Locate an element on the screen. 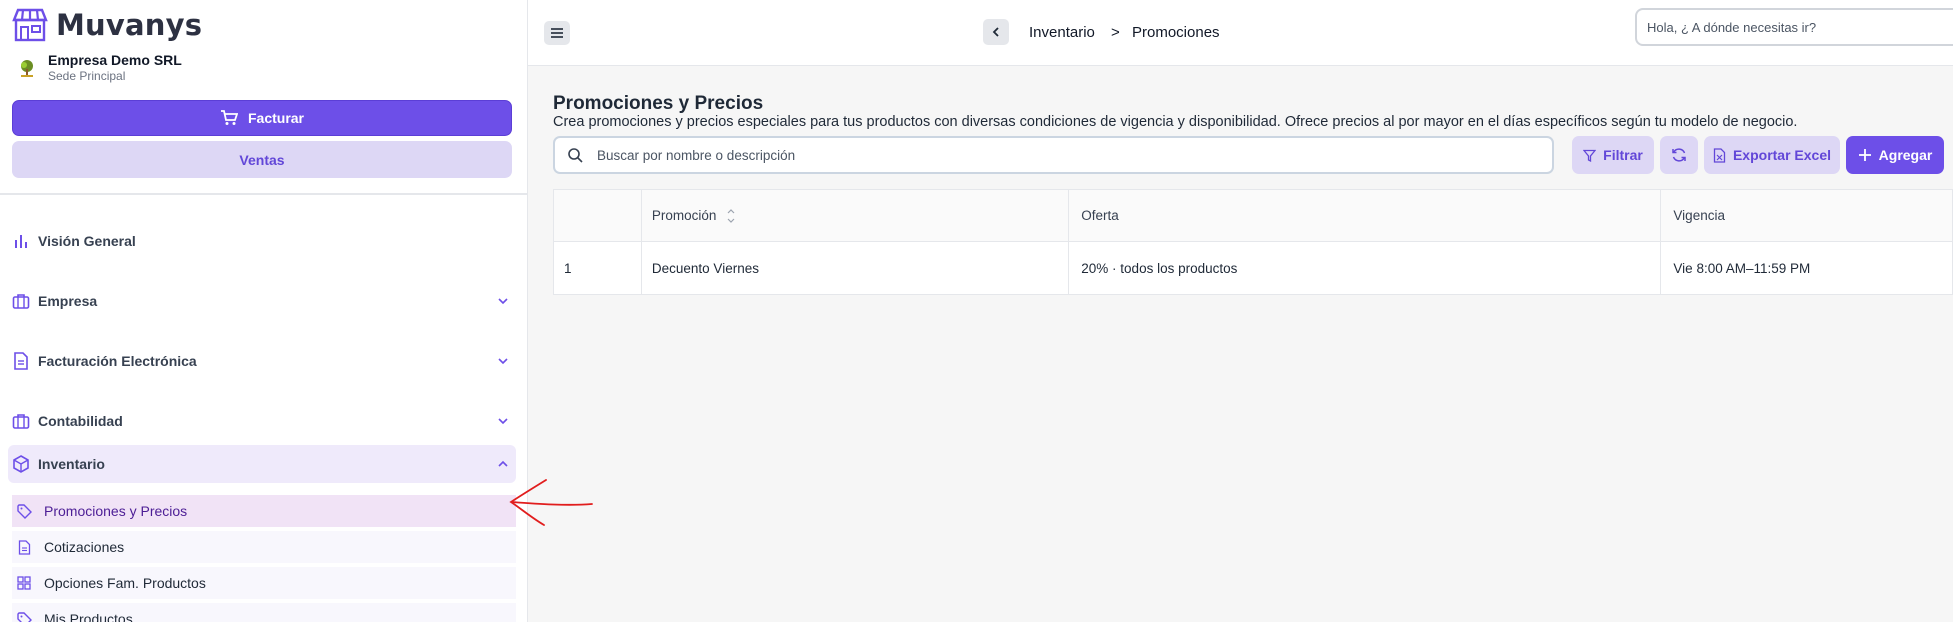 The image size is (1953, 622). search-input is located at coordinates (1047, 155).